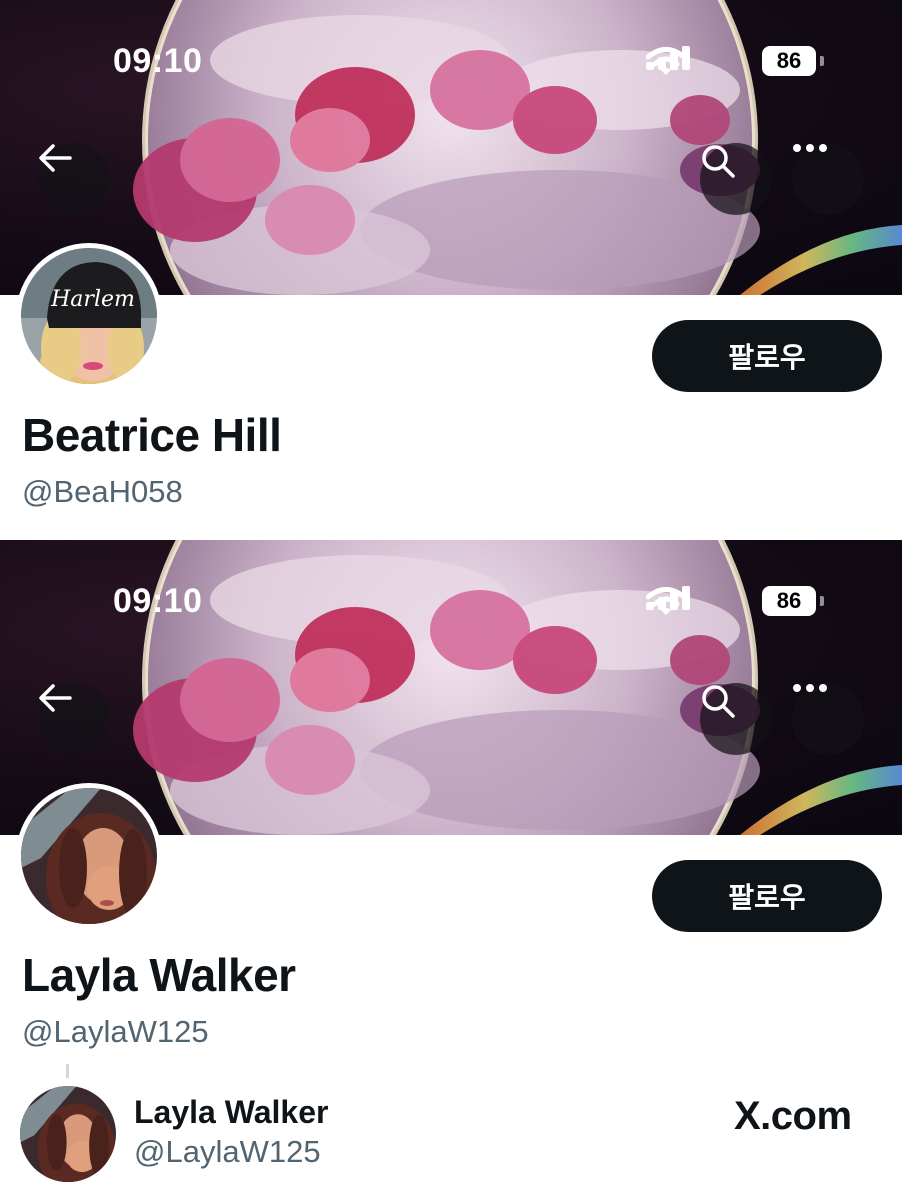  Describe the element at coordinates (115, 1031) in the screenshot. I see `profile-handle: @LaylaW125` at that location.